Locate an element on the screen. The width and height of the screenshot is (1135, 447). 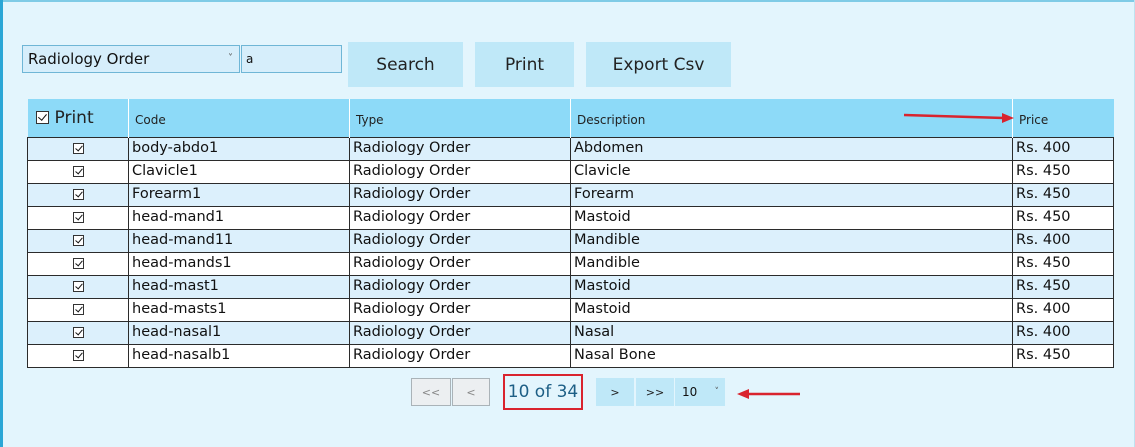
last-page-button: >> is located at coordinates (655, 392).